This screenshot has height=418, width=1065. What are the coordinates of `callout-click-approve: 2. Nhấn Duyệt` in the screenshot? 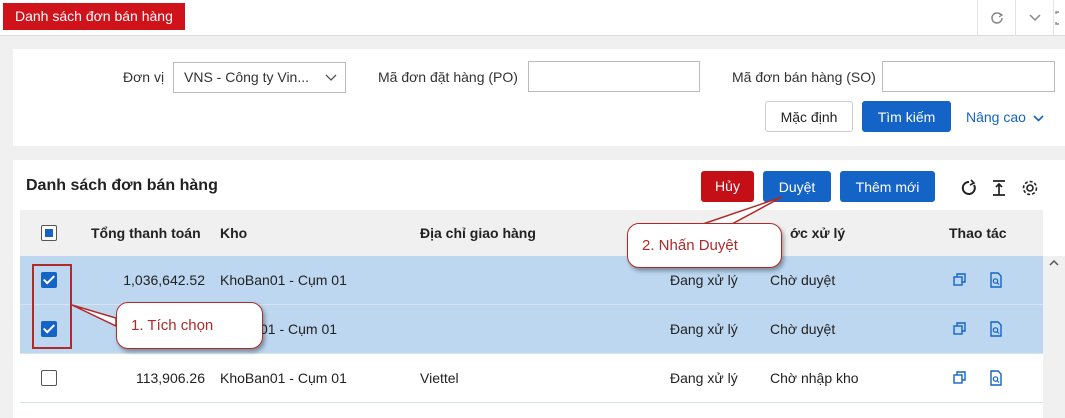 It's located at (704, 245).